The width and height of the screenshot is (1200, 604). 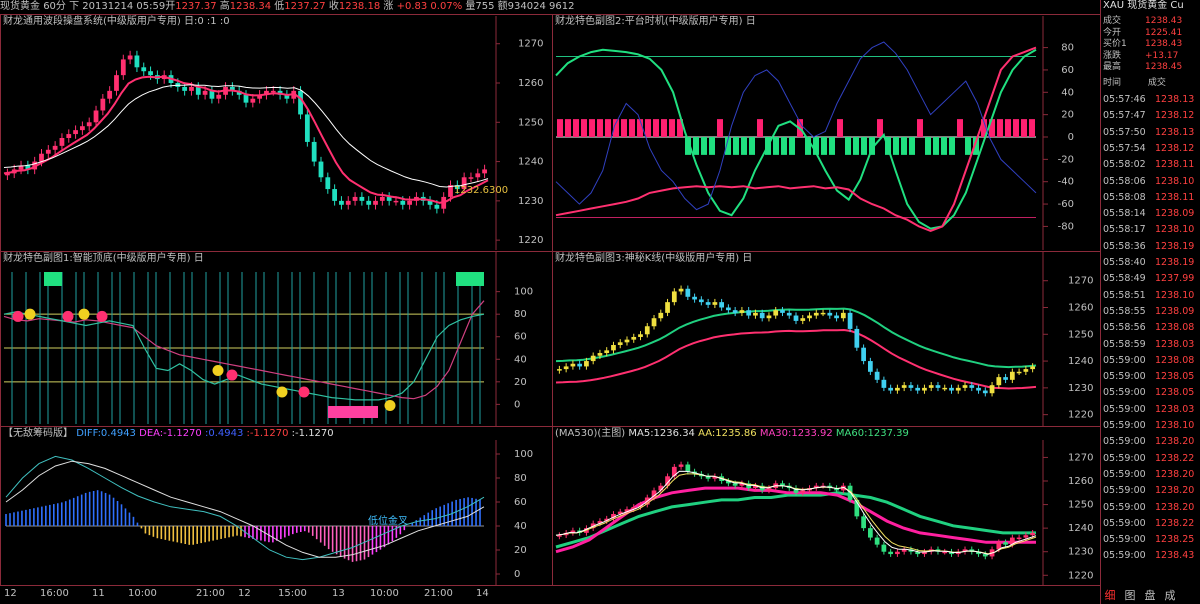 What do you see at coordinates (1151, 56) in the screenshot?
I see `quote-row: 涨跌 +13.17` at bounding box center [1151, 56].